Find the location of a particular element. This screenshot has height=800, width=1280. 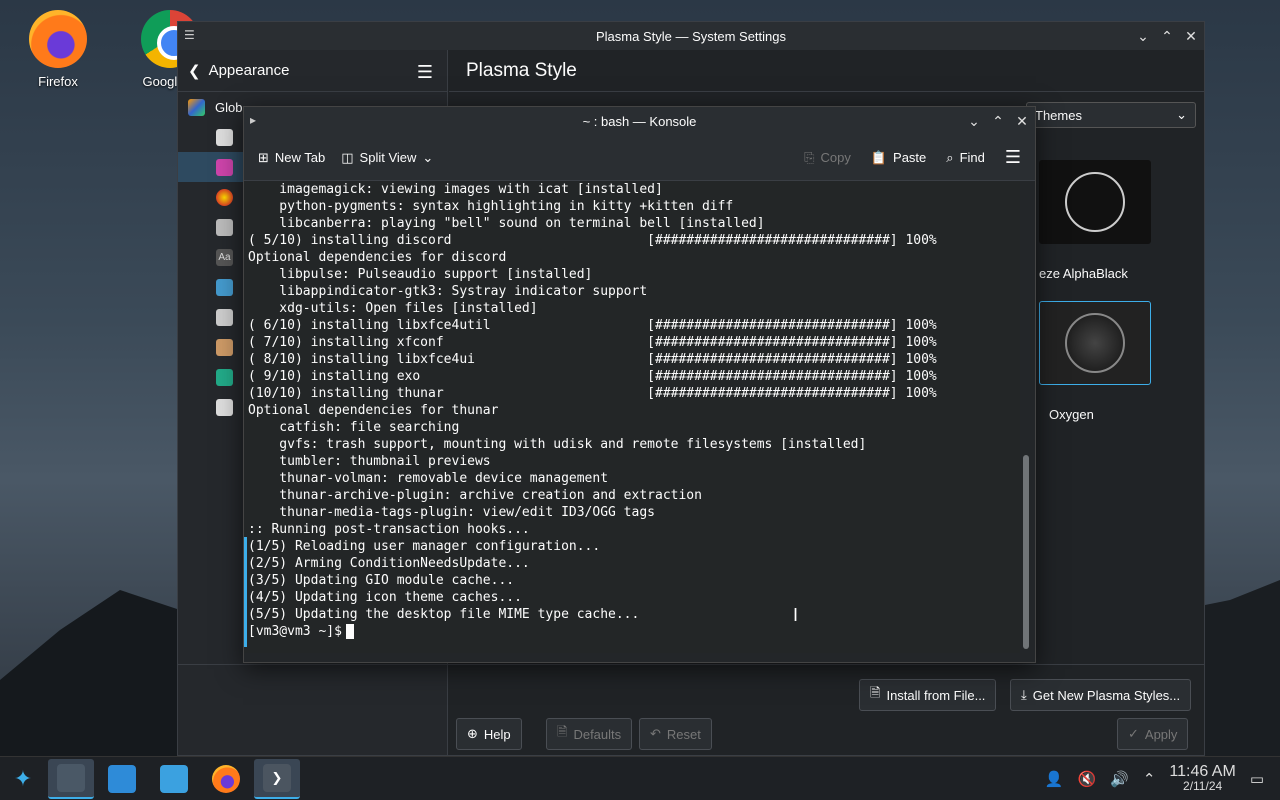

paste-icon: 📋 is located at coordinates (879, 157).